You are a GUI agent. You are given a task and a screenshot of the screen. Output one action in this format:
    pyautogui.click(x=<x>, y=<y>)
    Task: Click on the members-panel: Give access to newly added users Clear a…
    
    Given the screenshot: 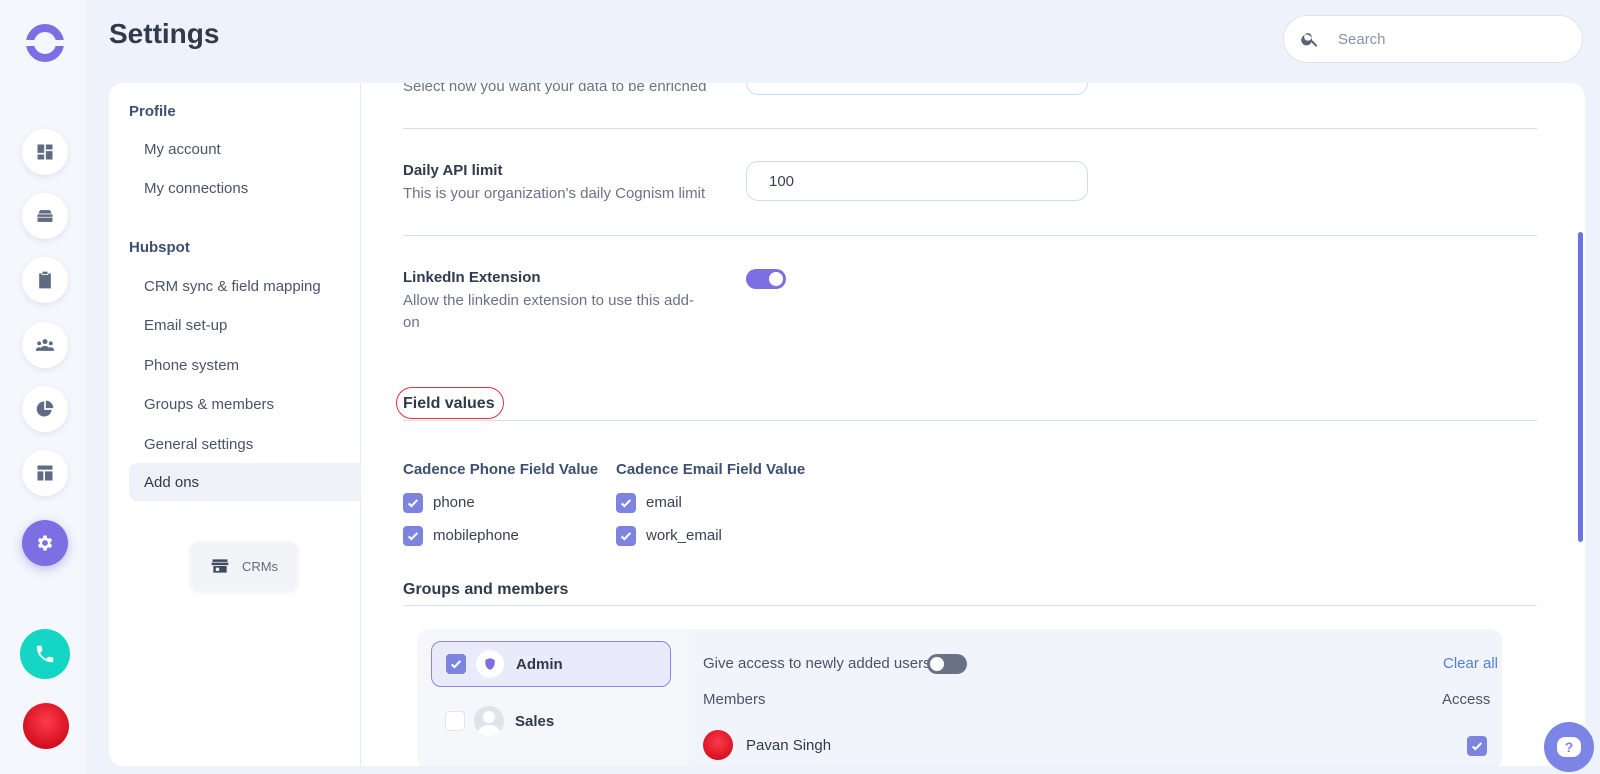 What is the action you would take?
    pyautogui.click(x=1095, y=697)
    